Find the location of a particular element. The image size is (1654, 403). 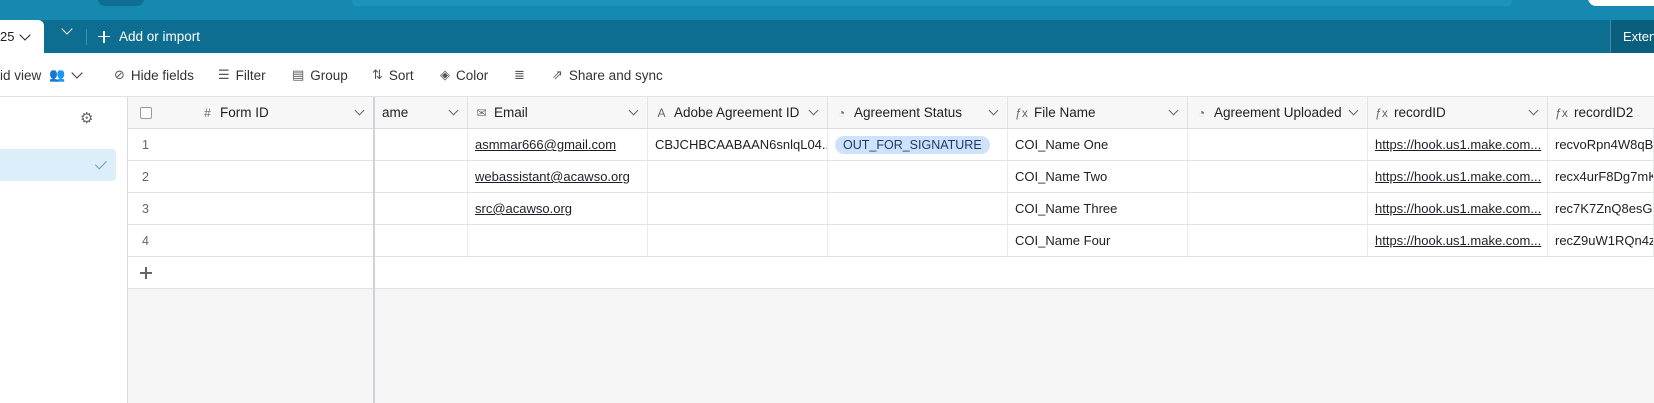

paint-bucket-icon: ◈ is located at coordinates (445, 74).